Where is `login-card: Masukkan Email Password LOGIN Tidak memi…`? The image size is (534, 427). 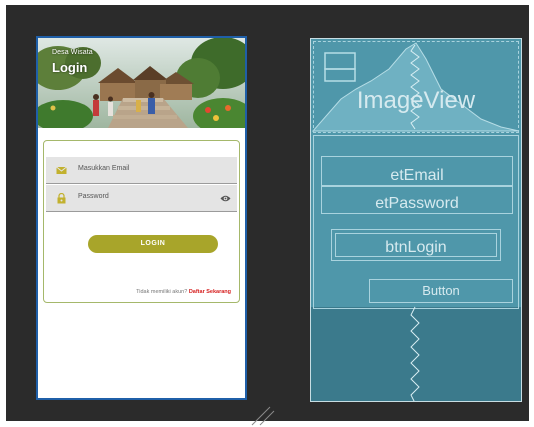
login-card: Masukkan Email Password LOGIN Tidak memi… is located at coordinates (141, 221).